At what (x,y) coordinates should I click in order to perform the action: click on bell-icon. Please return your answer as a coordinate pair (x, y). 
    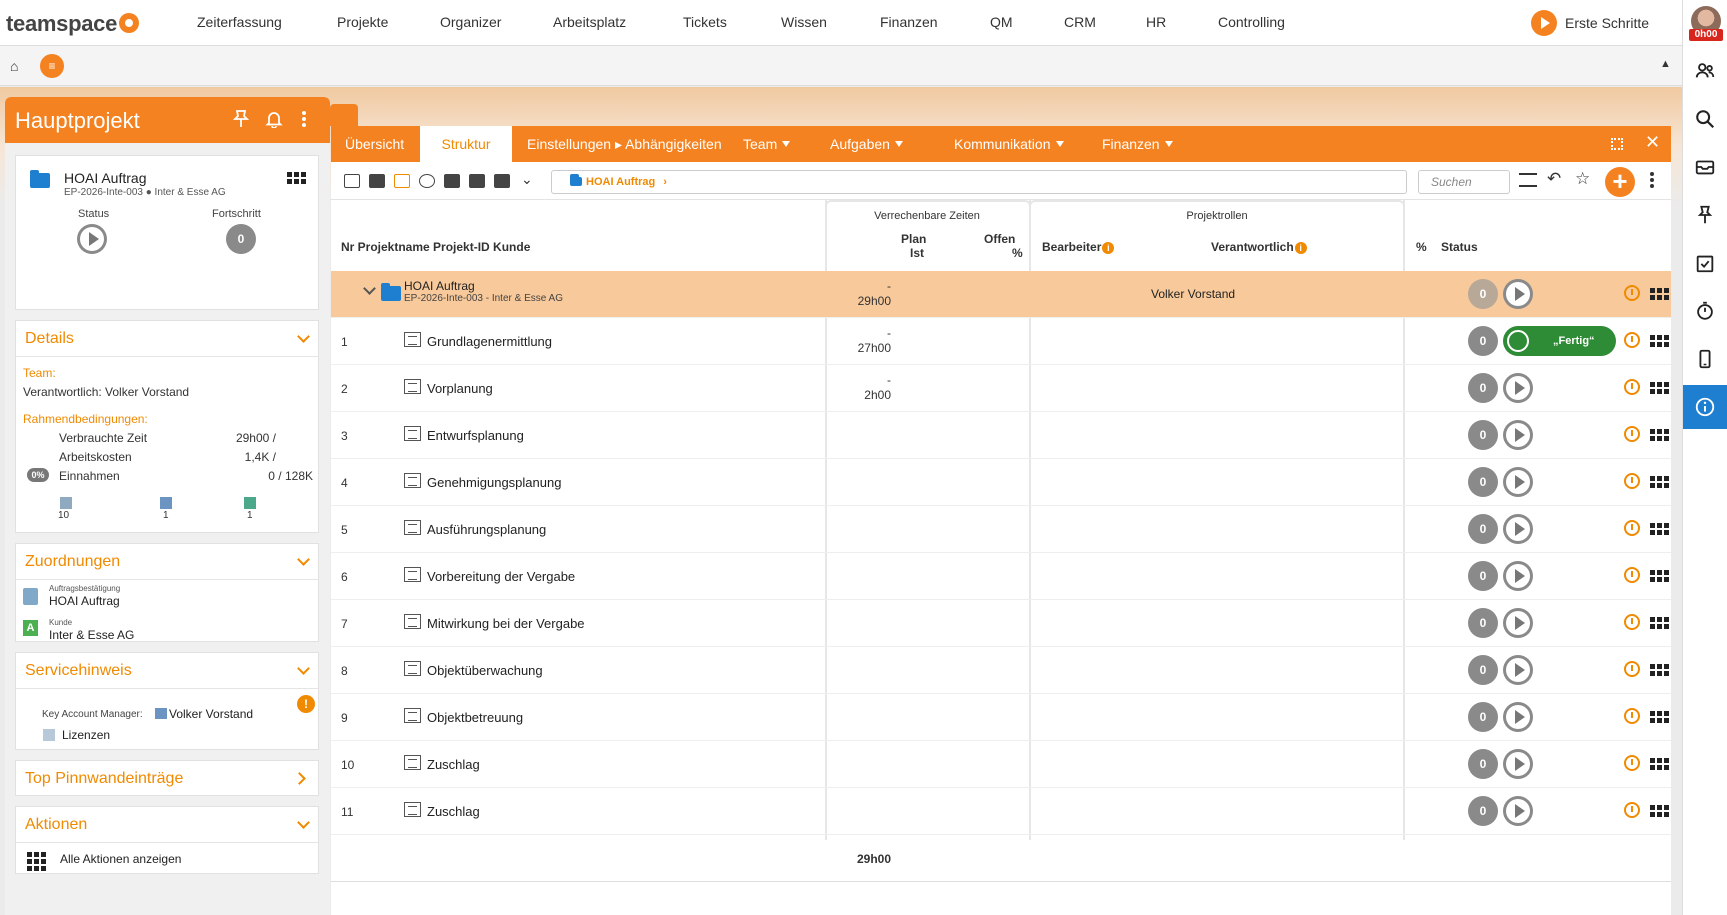
    Looking at the image, I should click on (274, 121).